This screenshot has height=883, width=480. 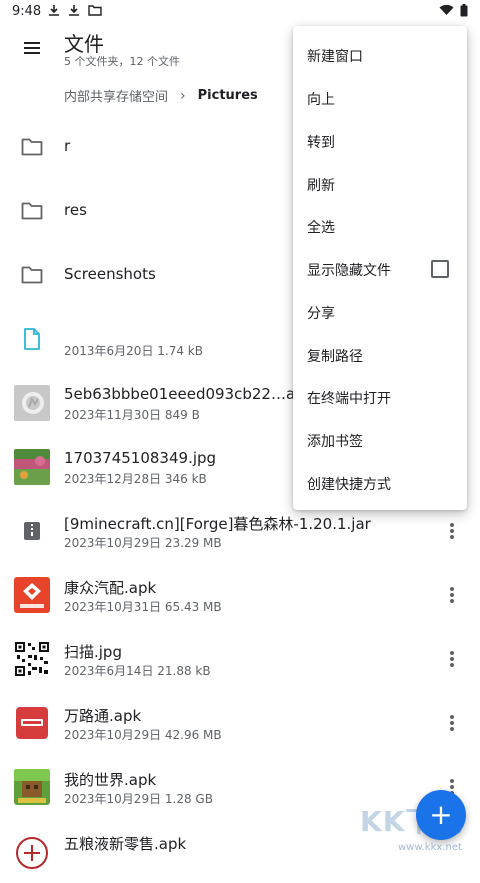 I want to click on archive-icon, so click(x=32, y=531).